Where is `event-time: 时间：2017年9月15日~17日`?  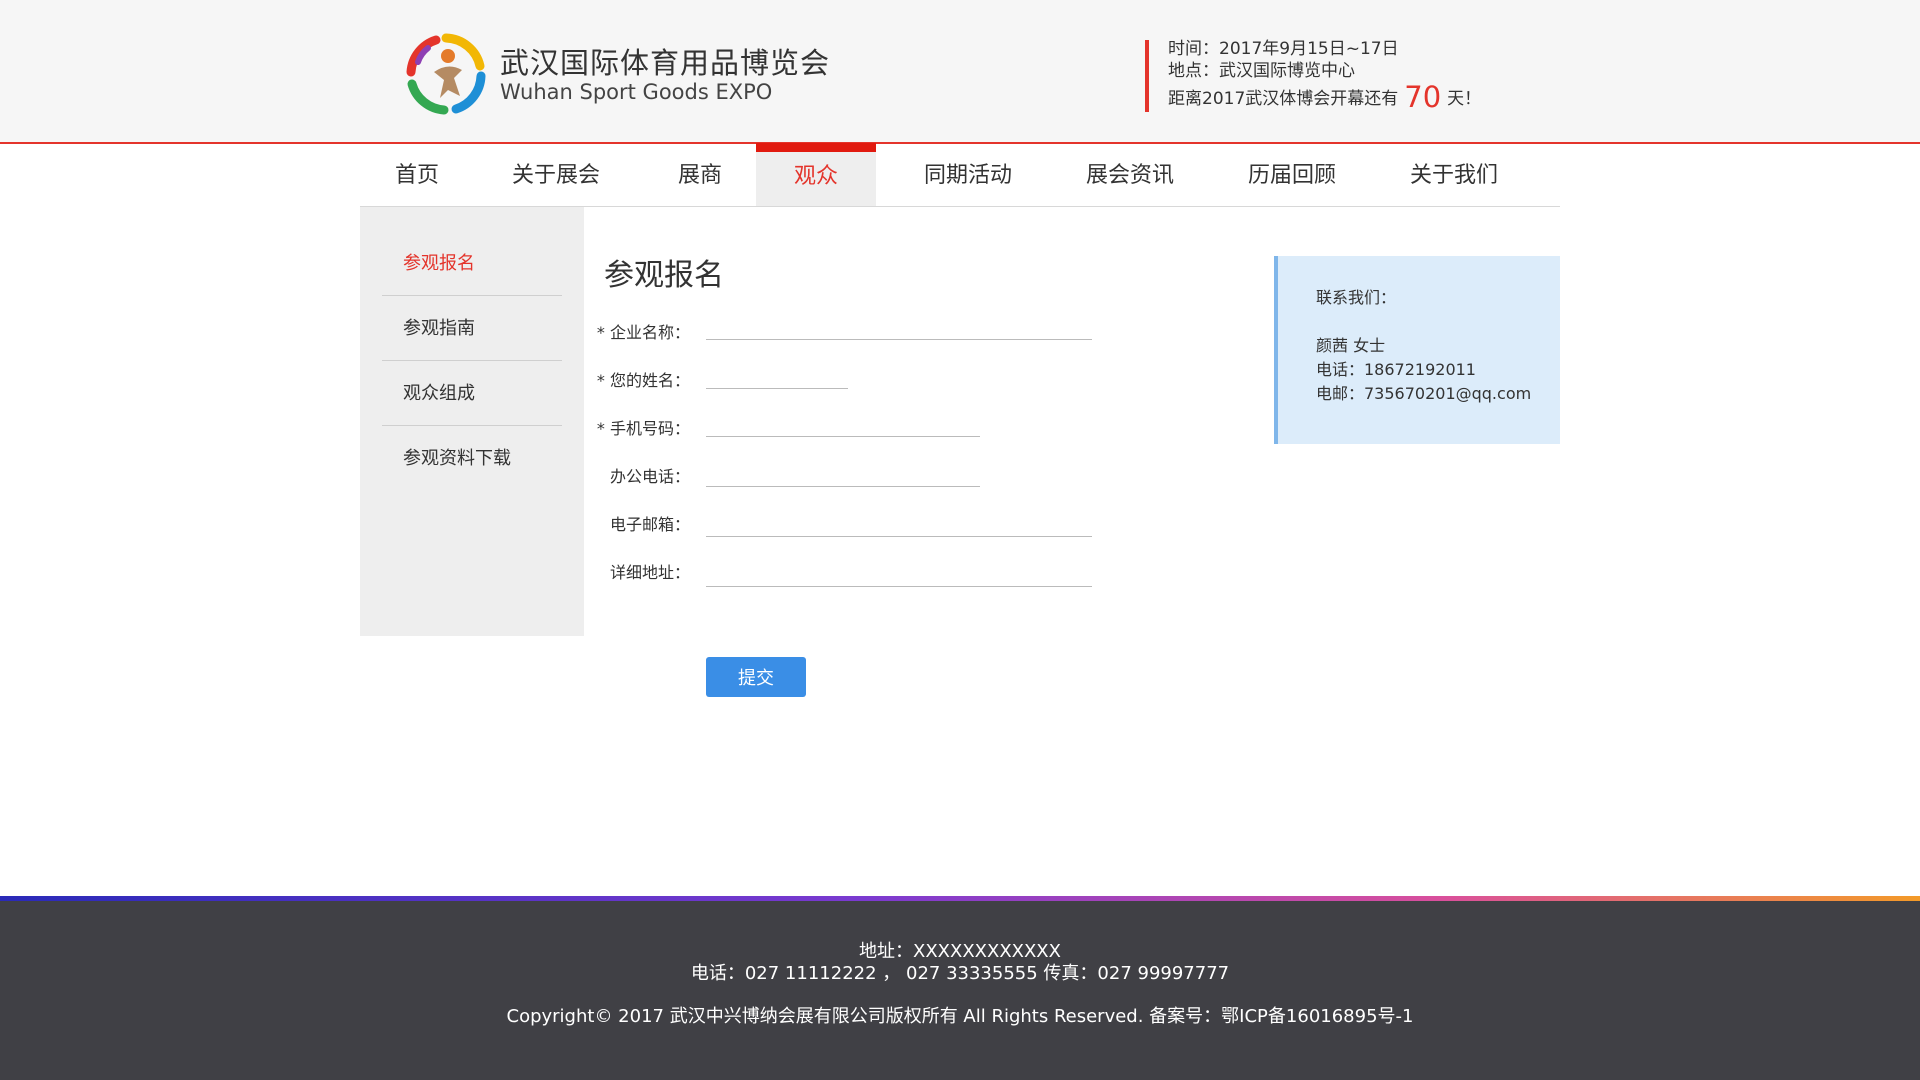 event-time: 时间：2017年9月15日~17日 is located at coordinates (1283, 49).